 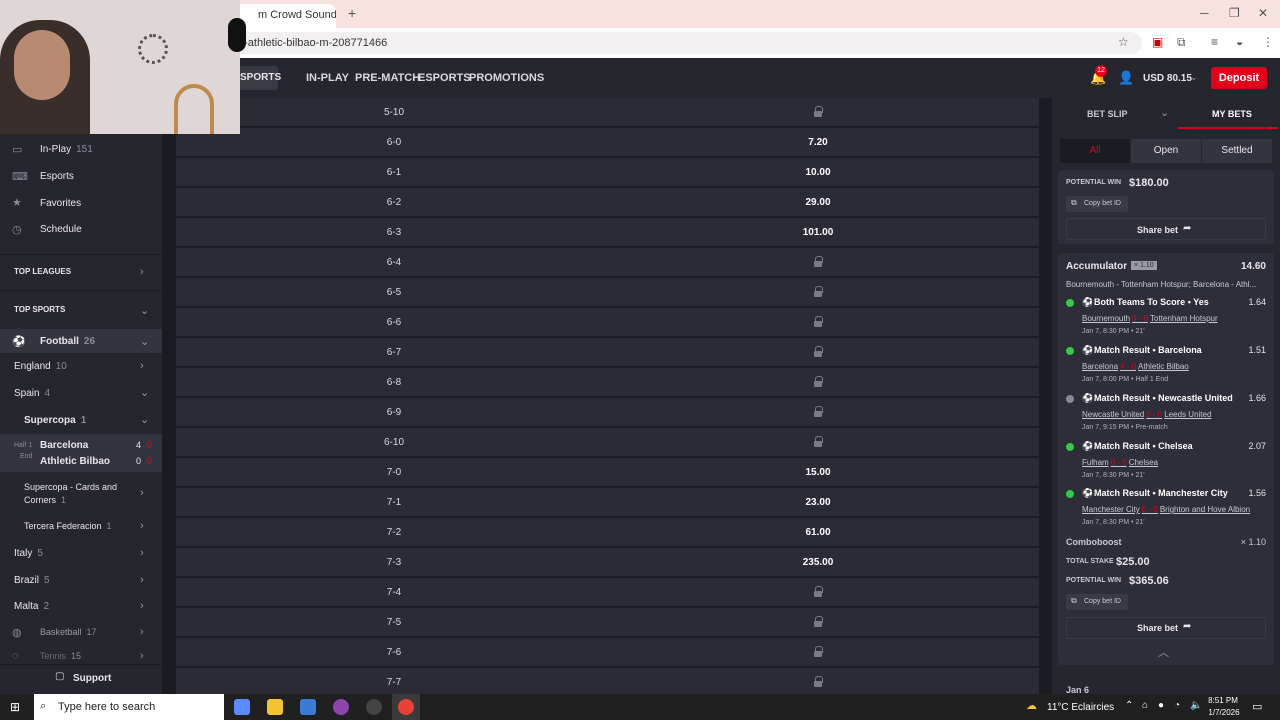 I want to click on store-icon, so click(x=308, y=707).